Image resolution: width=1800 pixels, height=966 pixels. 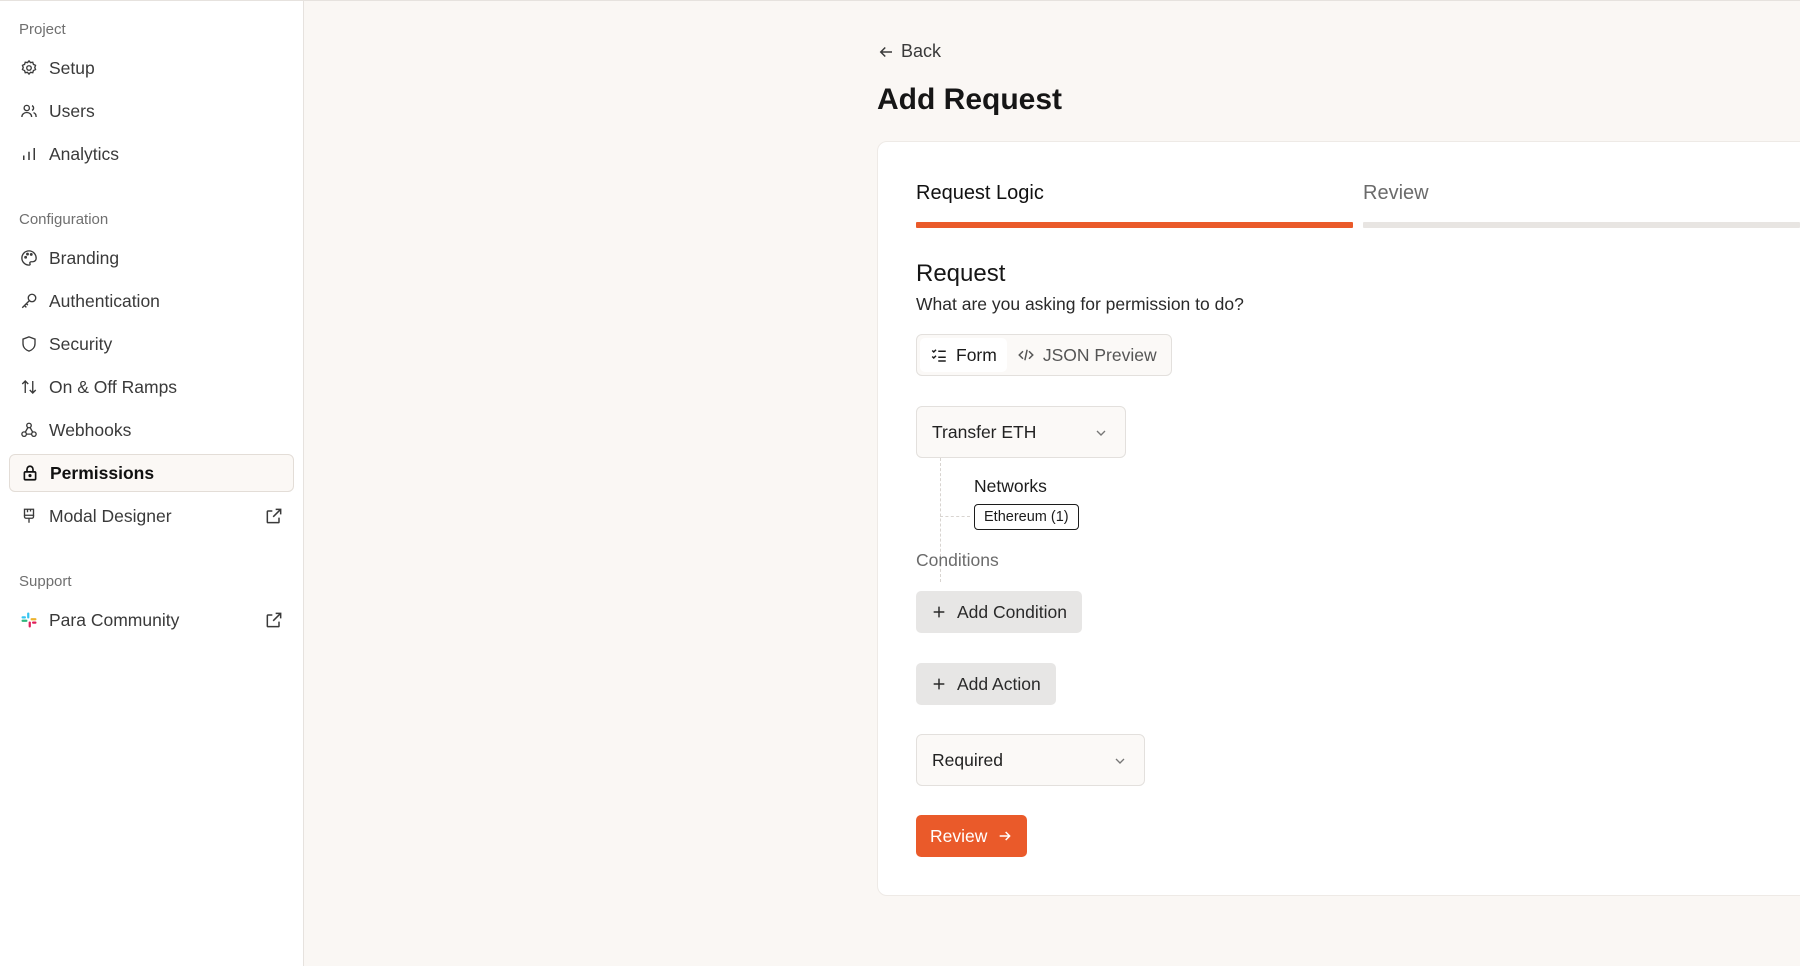 I want to click on action-select-value: Transfer ETH, so click(x=984, y=431).